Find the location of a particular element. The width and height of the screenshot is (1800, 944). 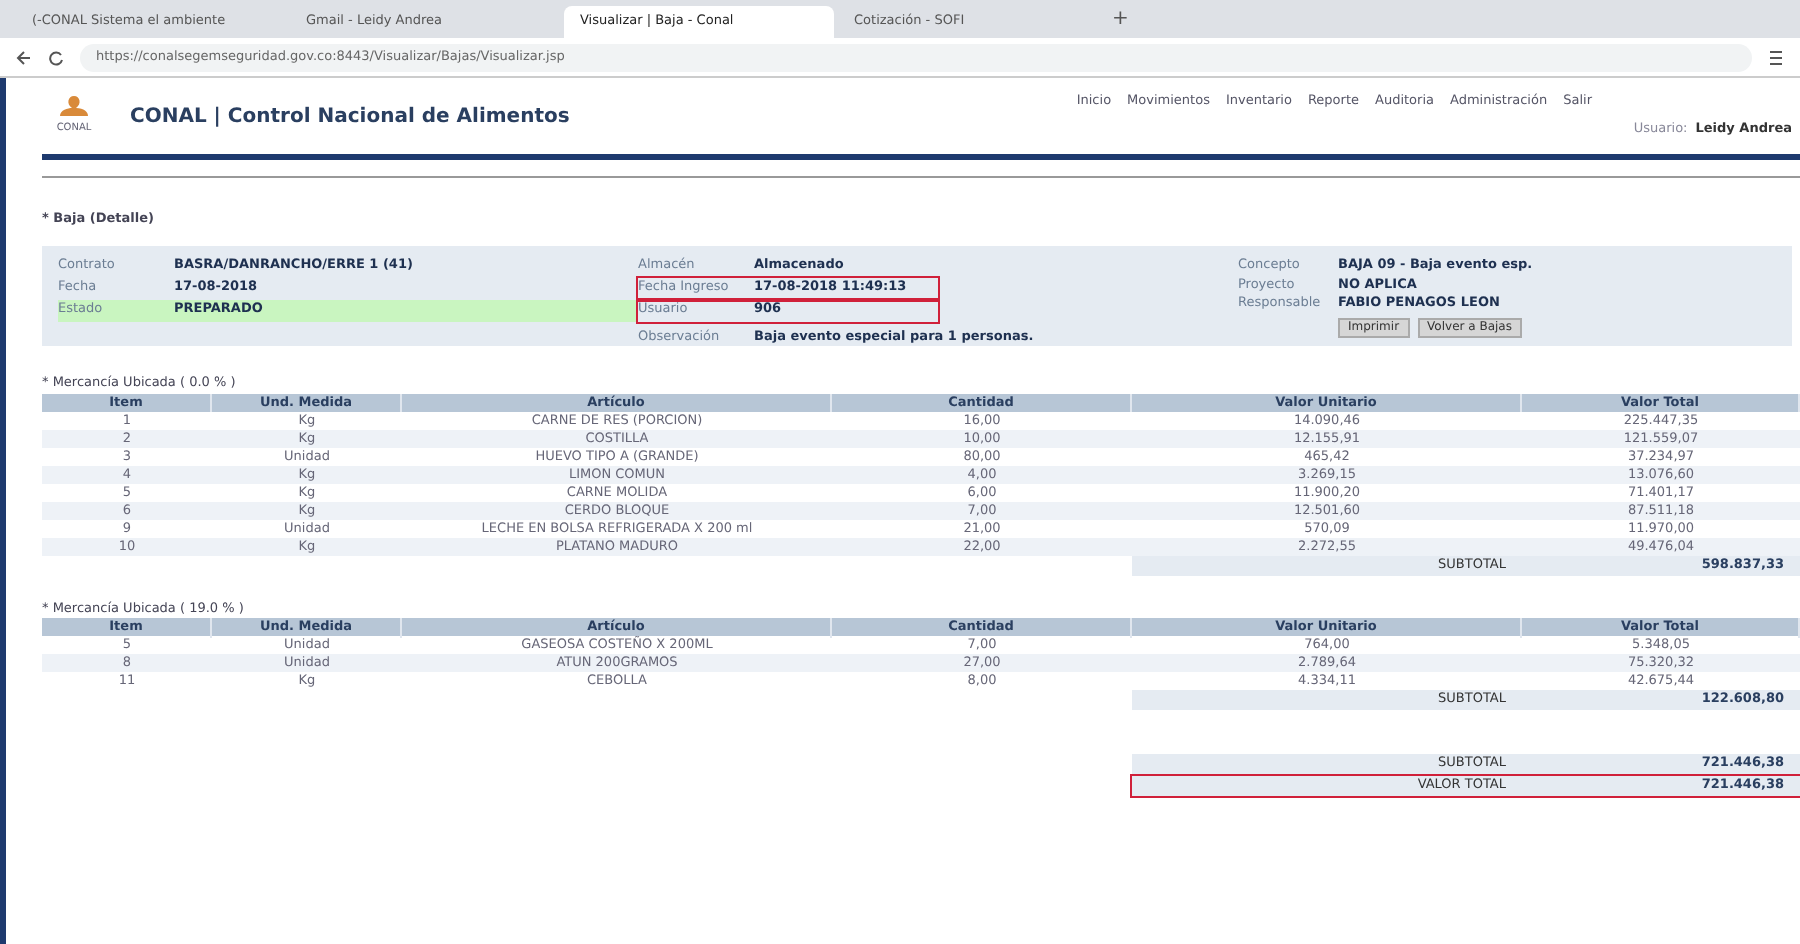

back-icon is located at coordinates (24, 57).